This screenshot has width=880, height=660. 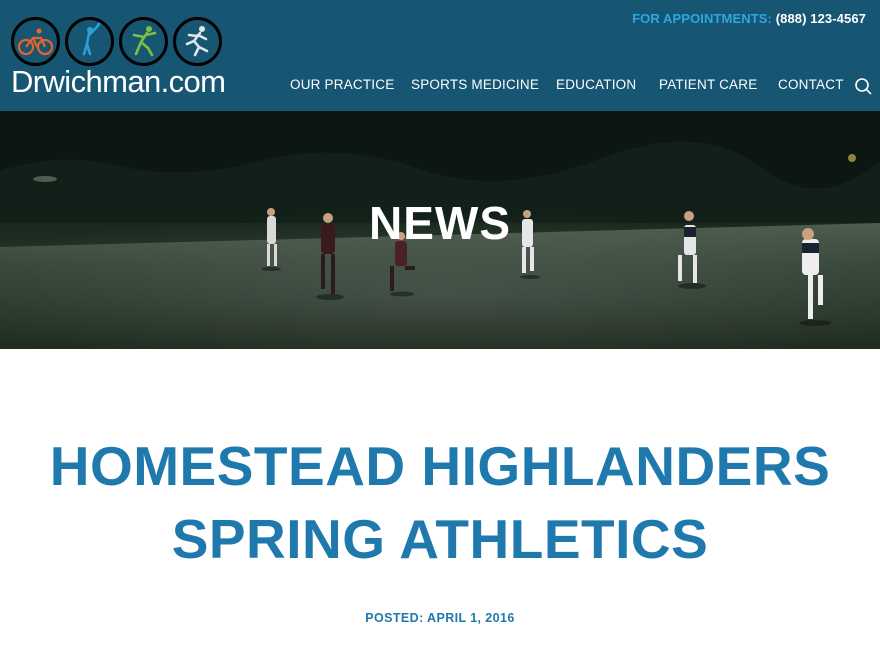 I want to click on nav-our-practice: OUR PRACTICE, so click(x=342, y=84).